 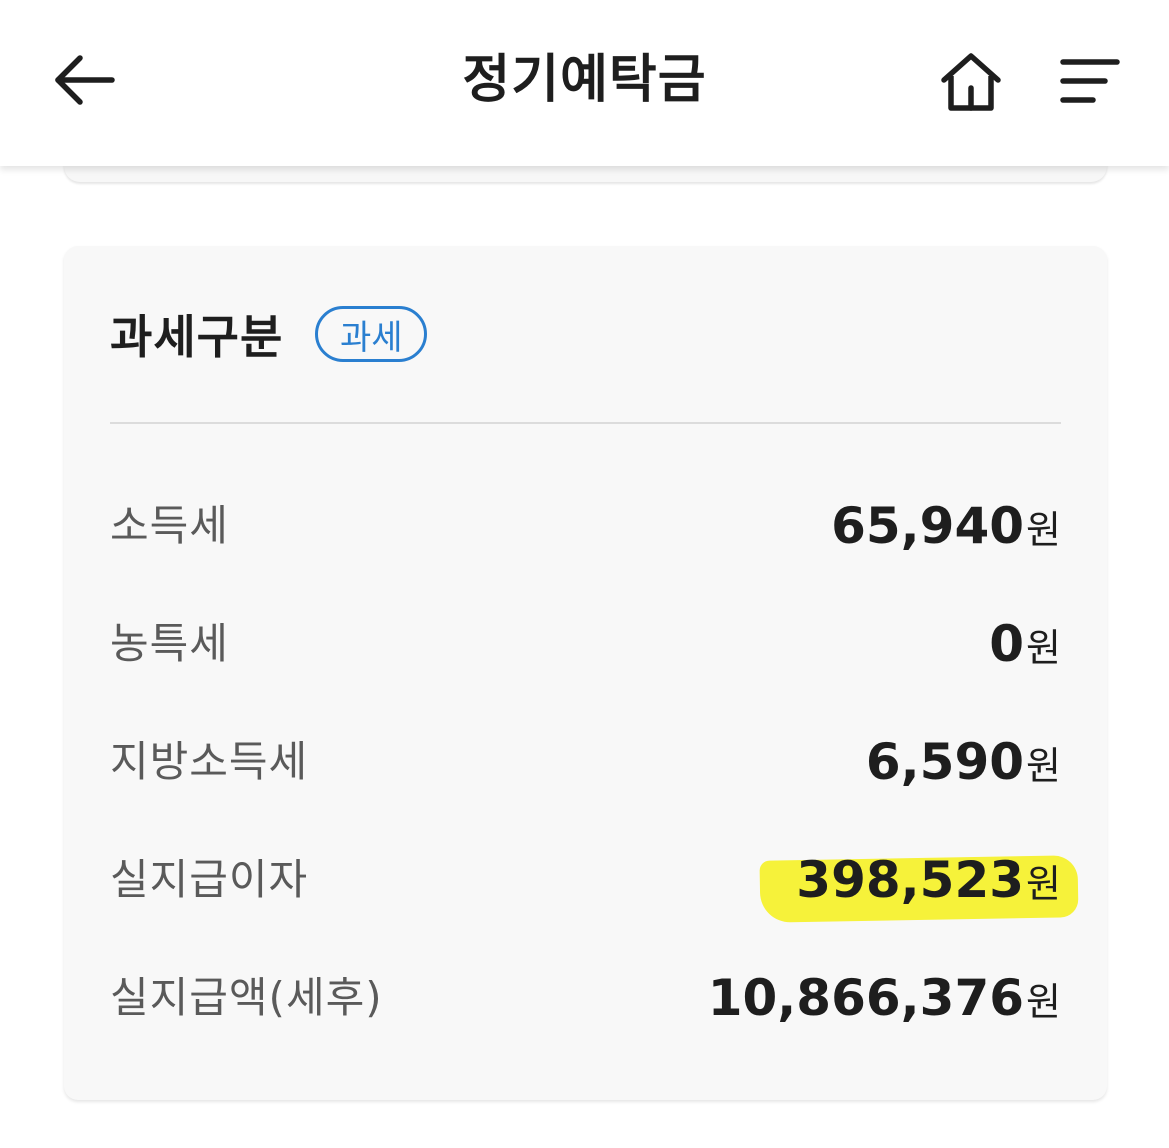 I want to click on row-amount: 0, so click(x=1007, y=644).